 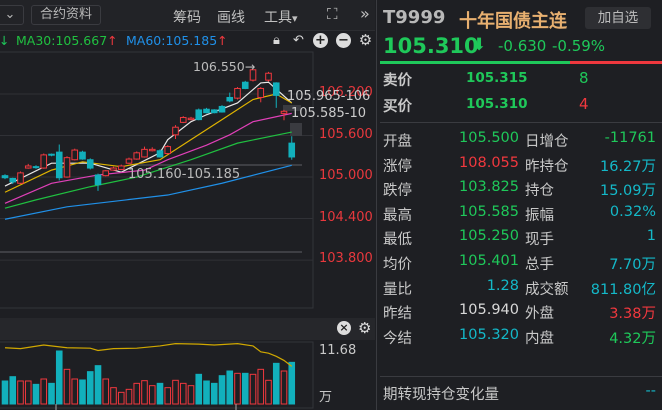 I want to click on stat-label: 最低, so click(x=397, y=240).